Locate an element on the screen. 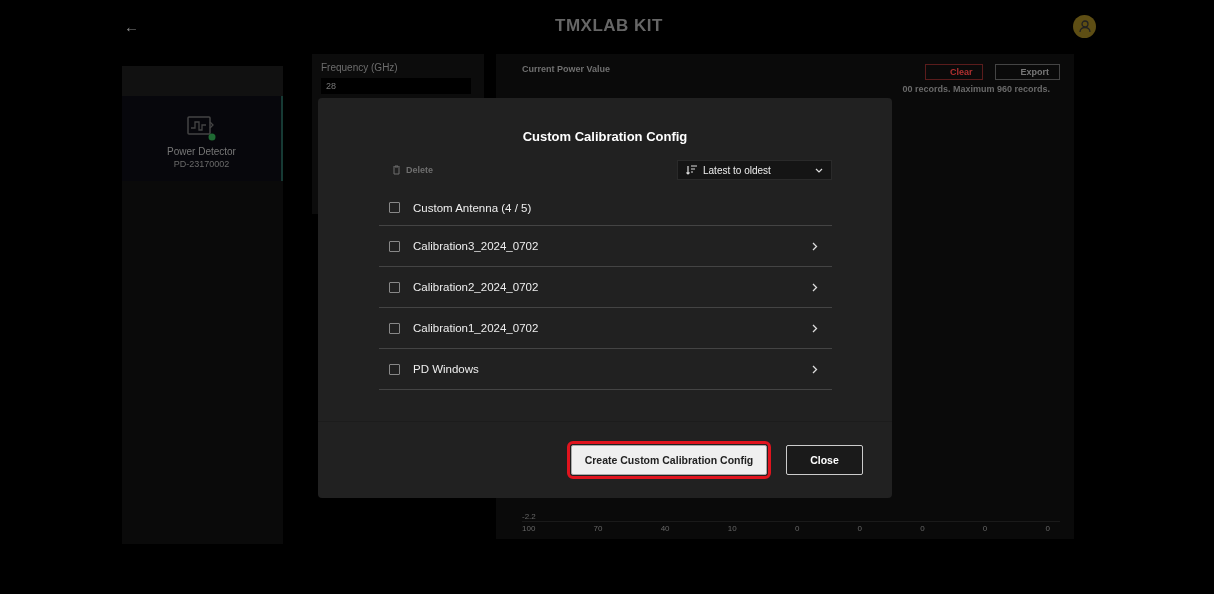 The image size is (1214, 594). app-logo: TMXLAB KIT is located at coordinates (609, 26).